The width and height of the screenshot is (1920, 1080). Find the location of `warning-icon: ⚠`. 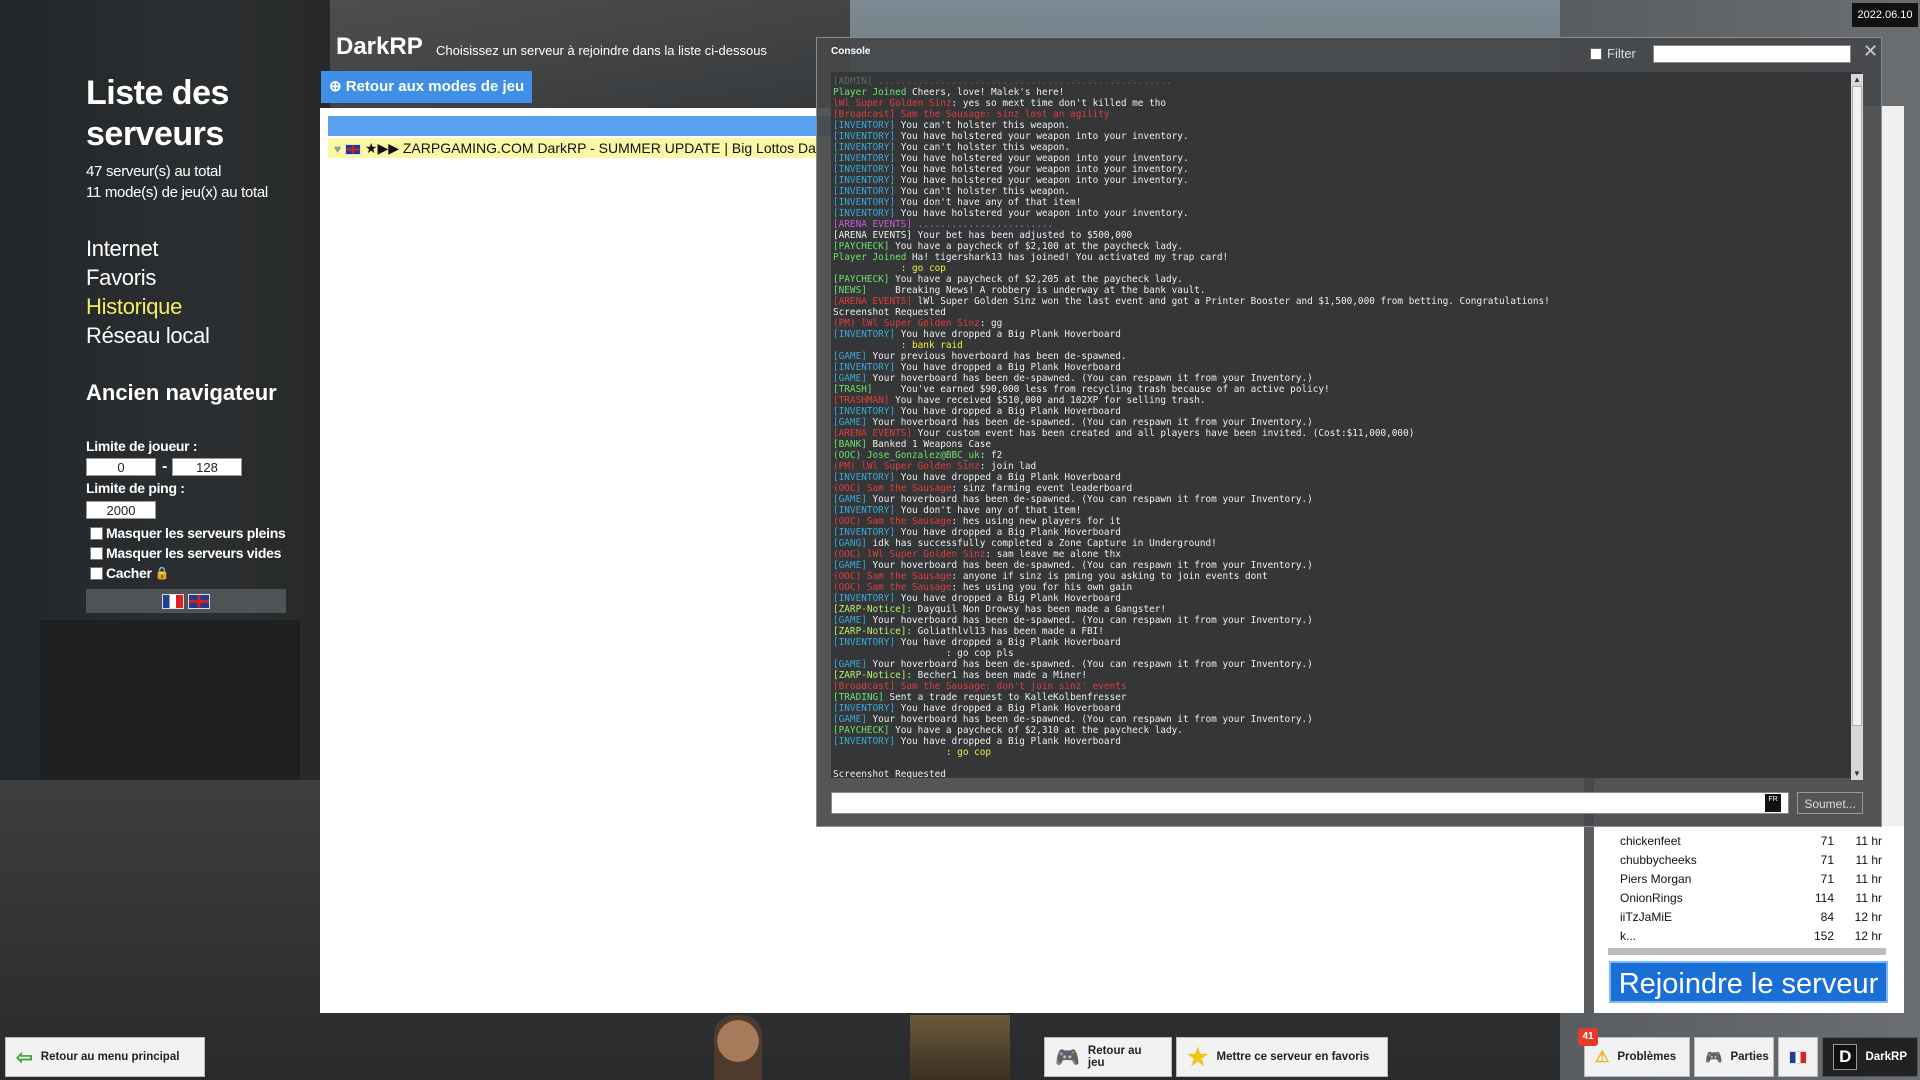

warning-icon: ⚠ is located at coordinates (1602, 1057).